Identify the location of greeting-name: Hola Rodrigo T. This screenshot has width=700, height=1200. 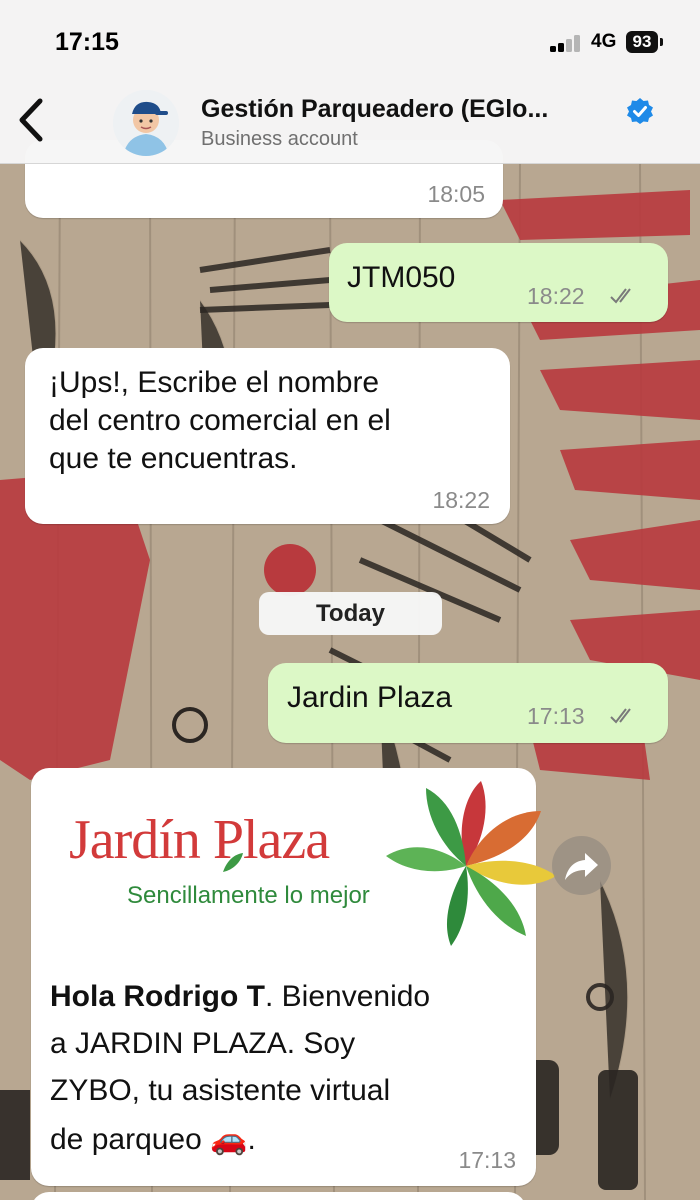
(157, 996).